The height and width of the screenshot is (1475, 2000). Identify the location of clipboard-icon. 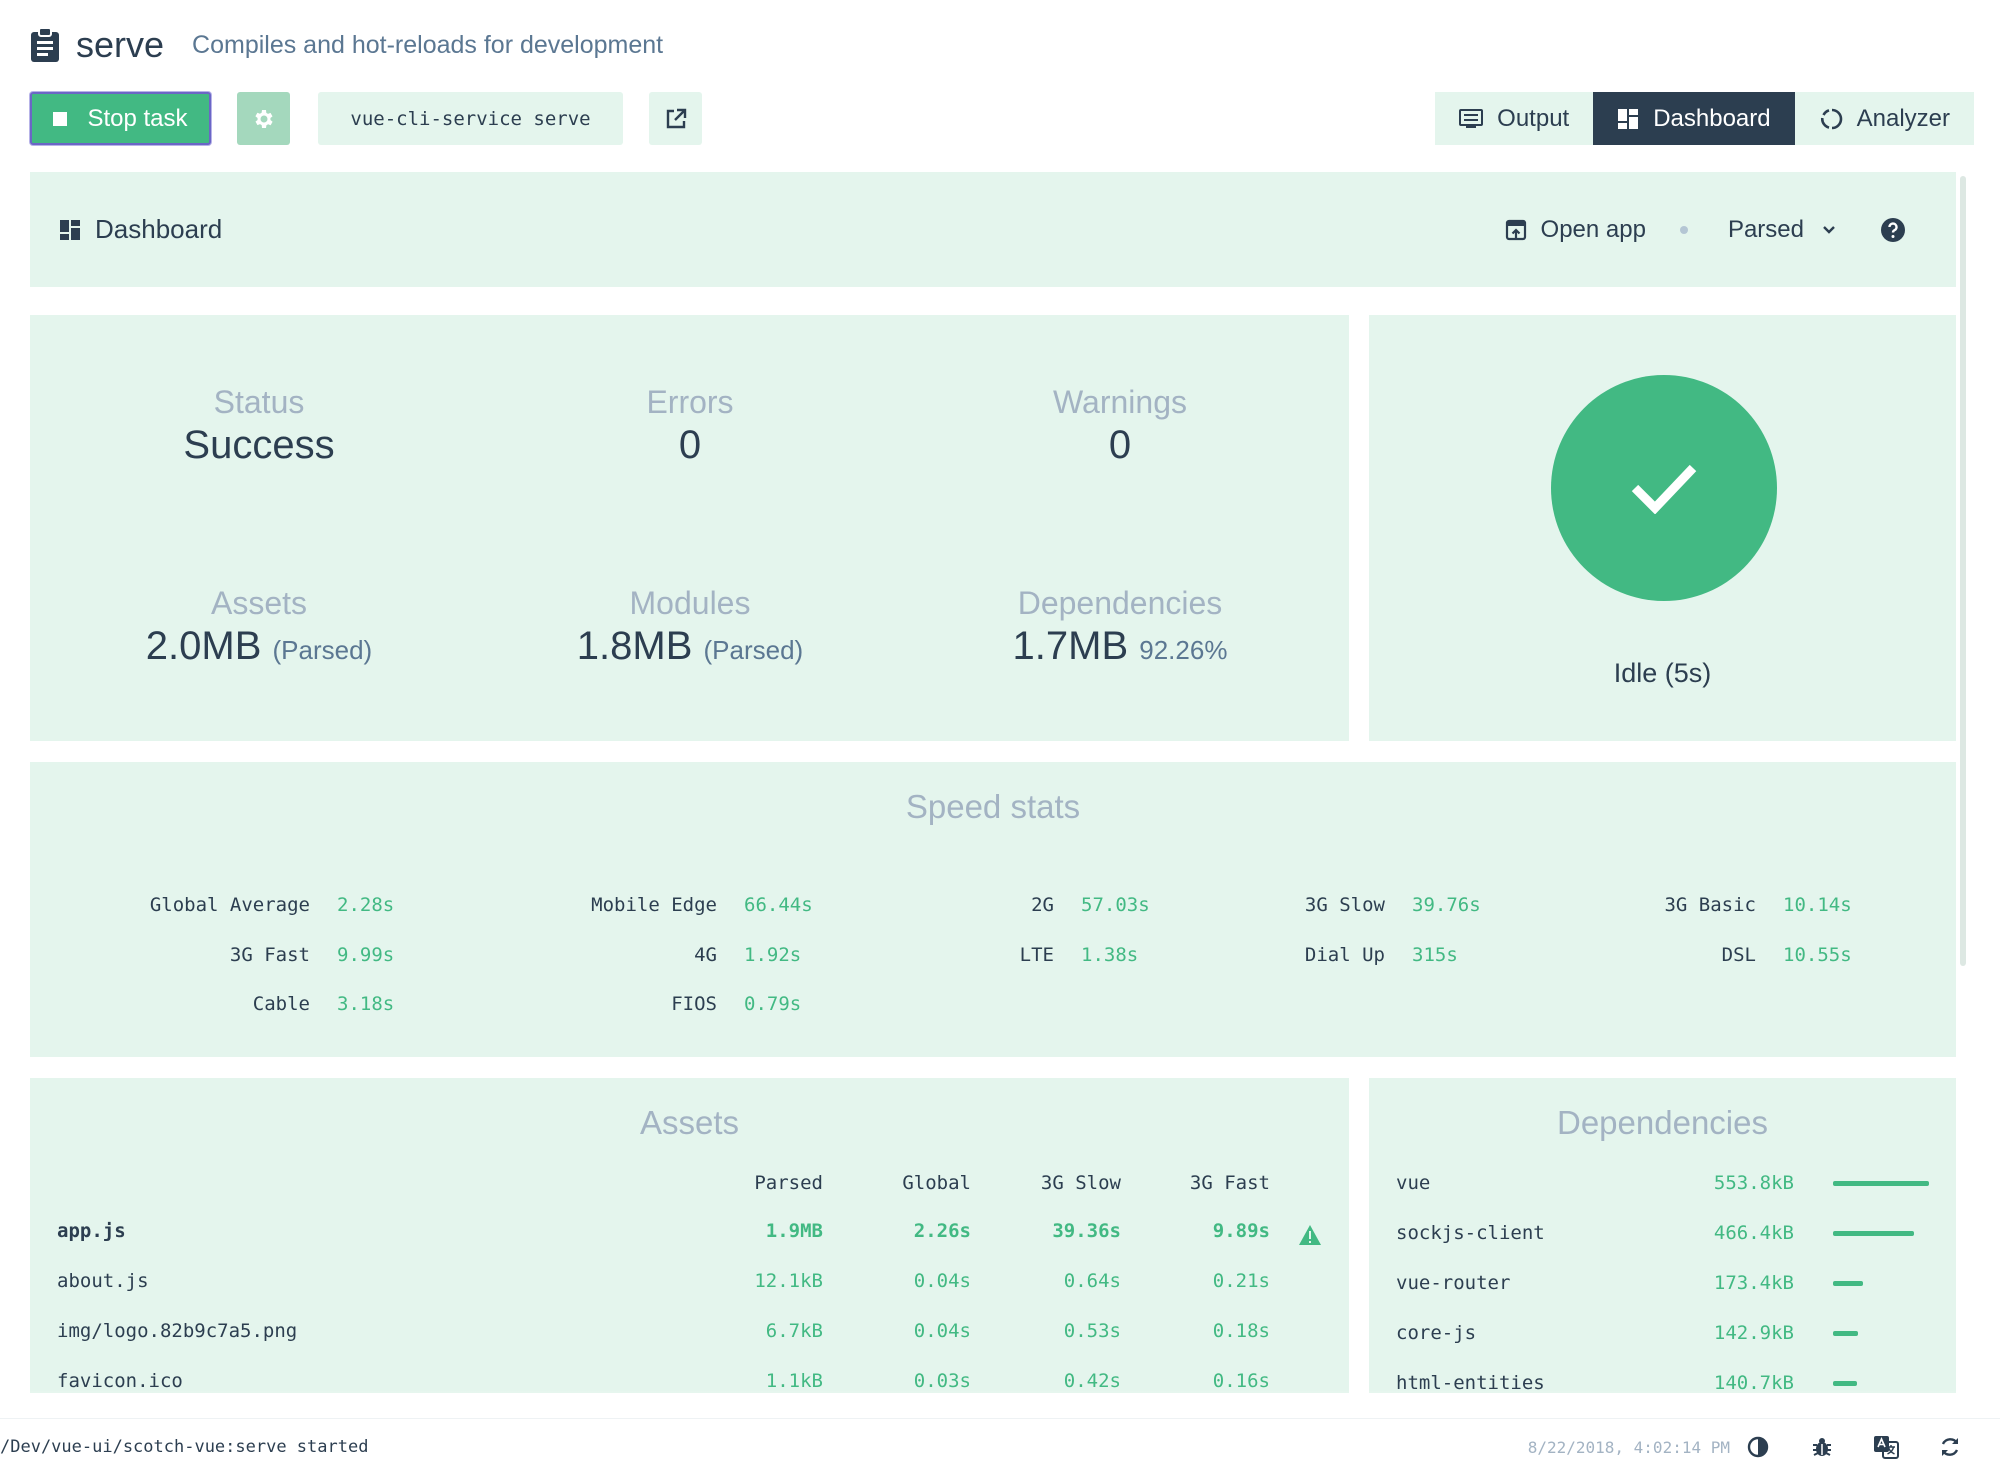
(45, 45).